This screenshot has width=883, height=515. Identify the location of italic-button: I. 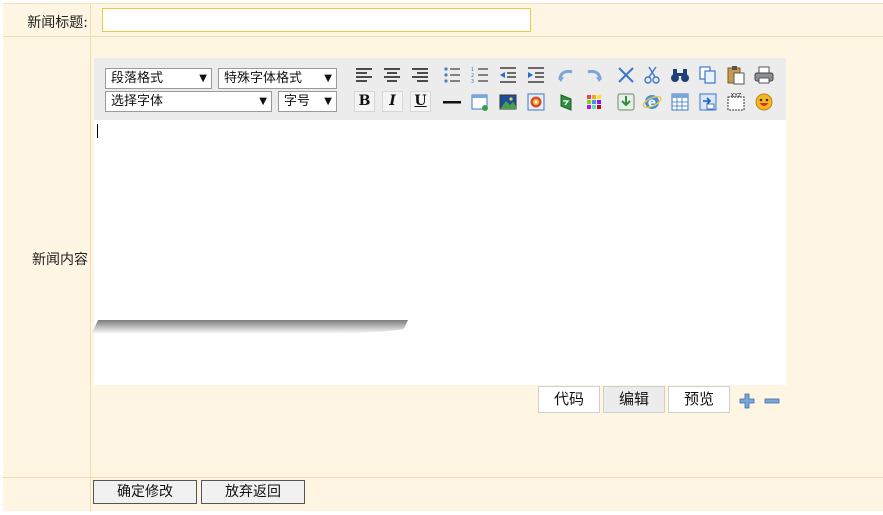
(392, 101).